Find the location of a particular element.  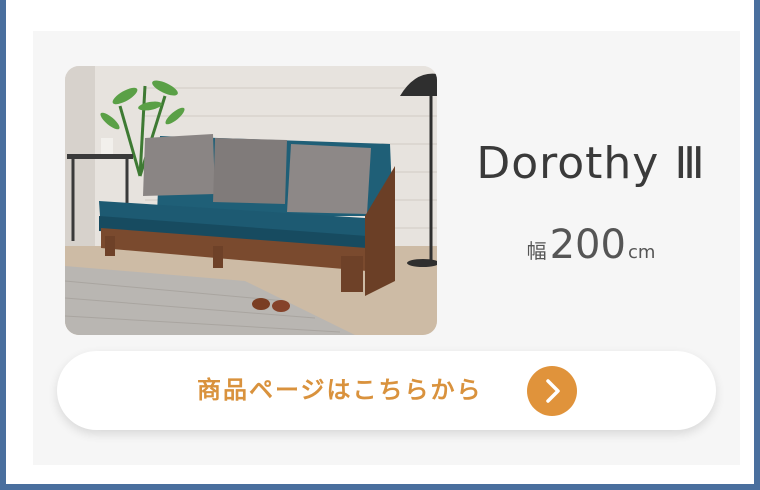

width-value: 200 is located at coordinates (587, 245).